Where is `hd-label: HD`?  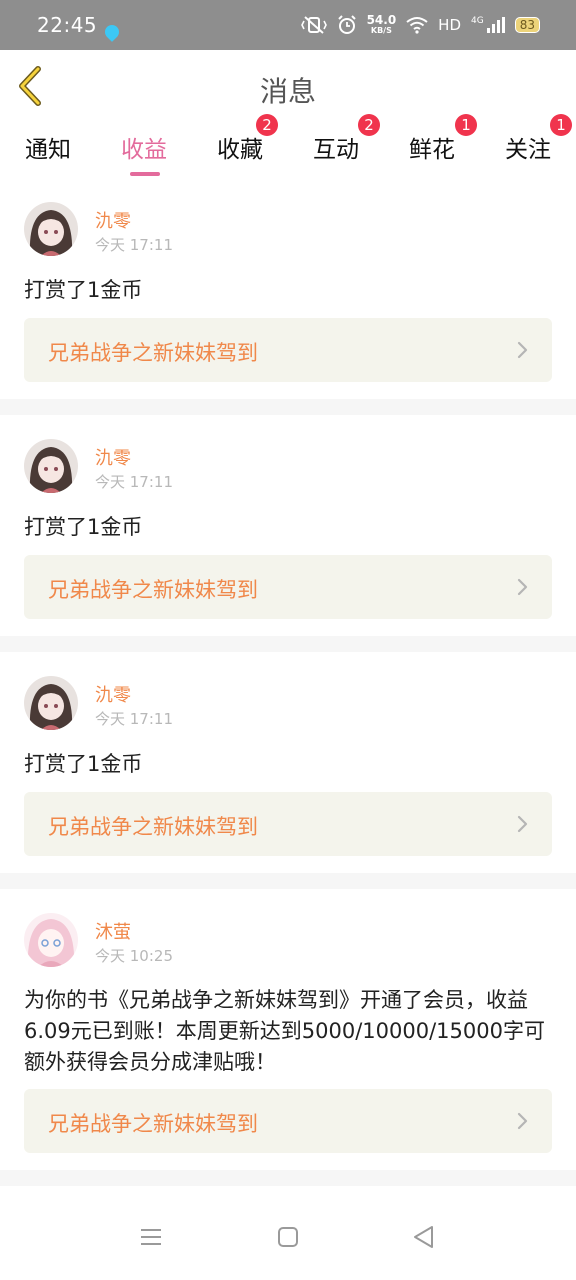
hd-label: HD is located at coordinates (450, 24).